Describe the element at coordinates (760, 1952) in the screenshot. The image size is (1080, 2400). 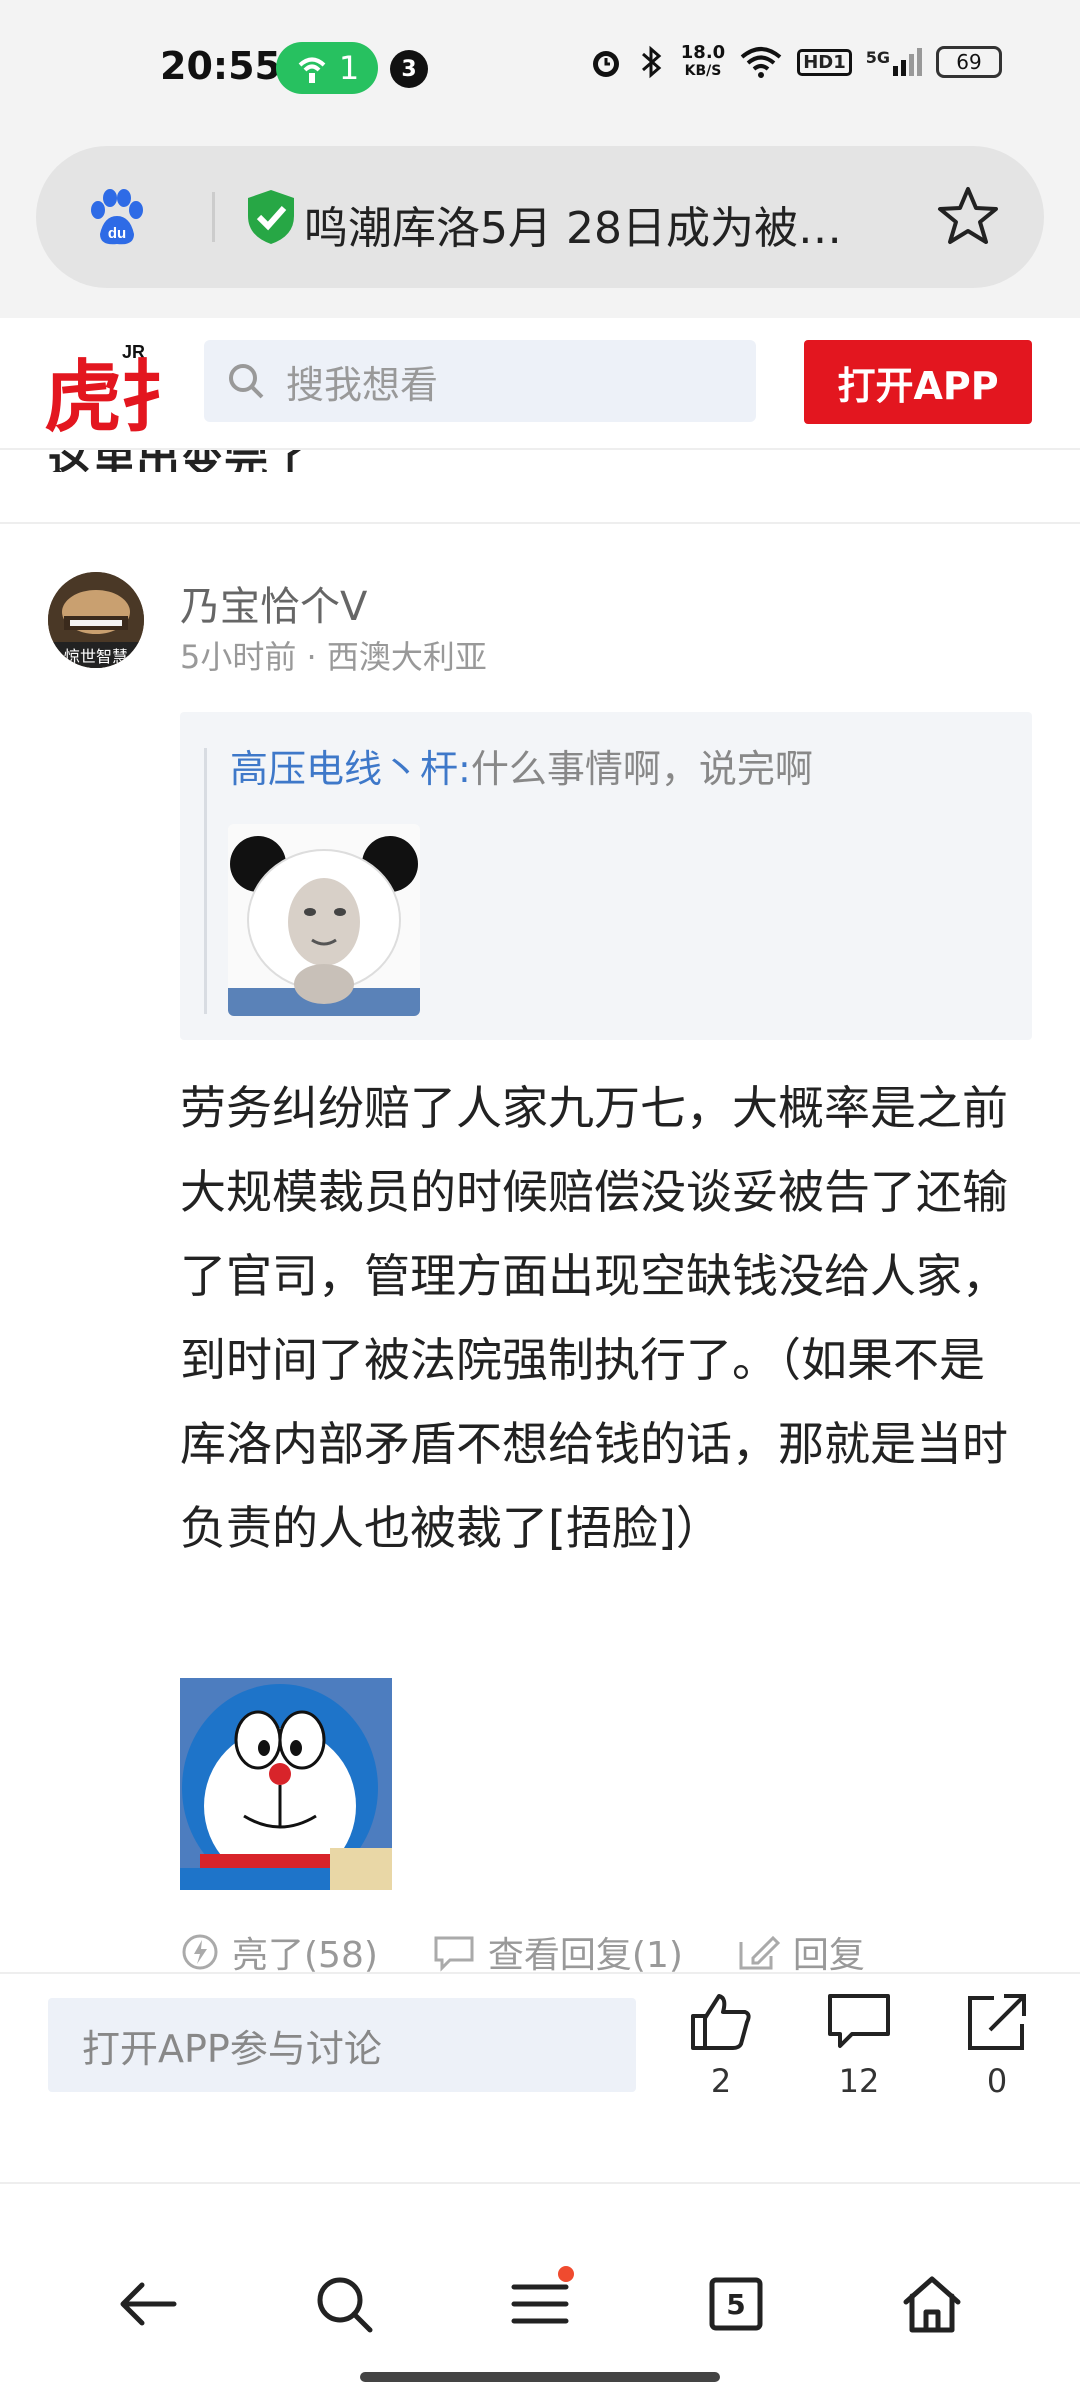
I see `edit-icon` at that location.